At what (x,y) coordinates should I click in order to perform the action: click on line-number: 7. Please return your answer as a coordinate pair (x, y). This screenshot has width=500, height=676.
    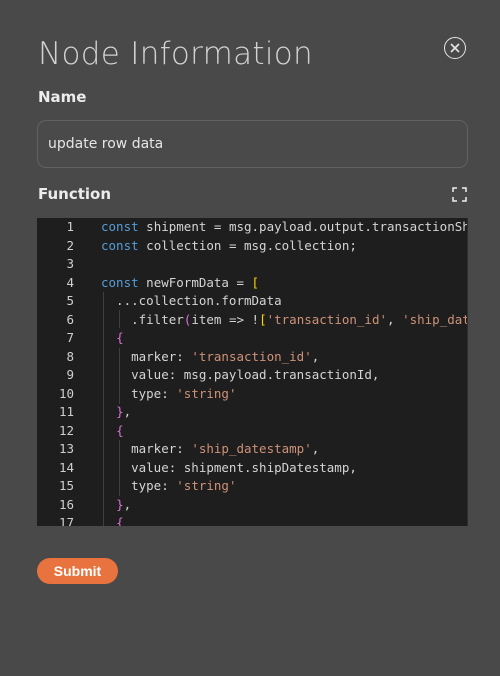
    Looking at the image, I should click on (70, 337).